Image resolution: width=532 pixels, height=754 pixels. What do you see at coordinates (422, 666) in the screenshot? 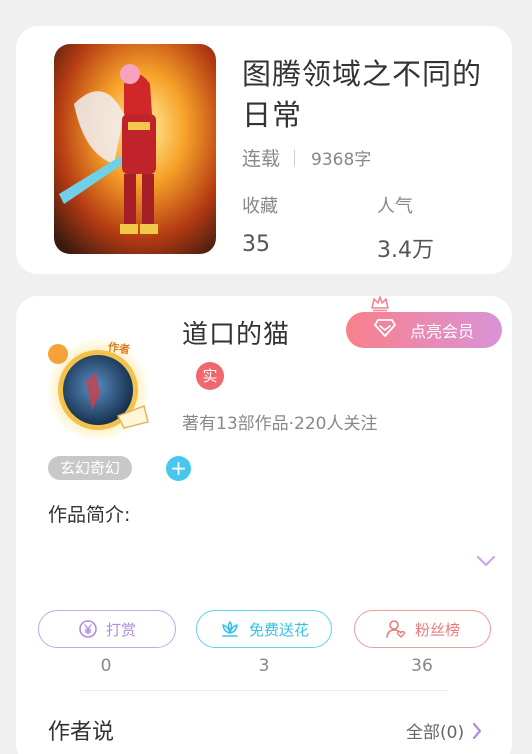
I see `fans-count: 36` at bounding box center [422, 666].